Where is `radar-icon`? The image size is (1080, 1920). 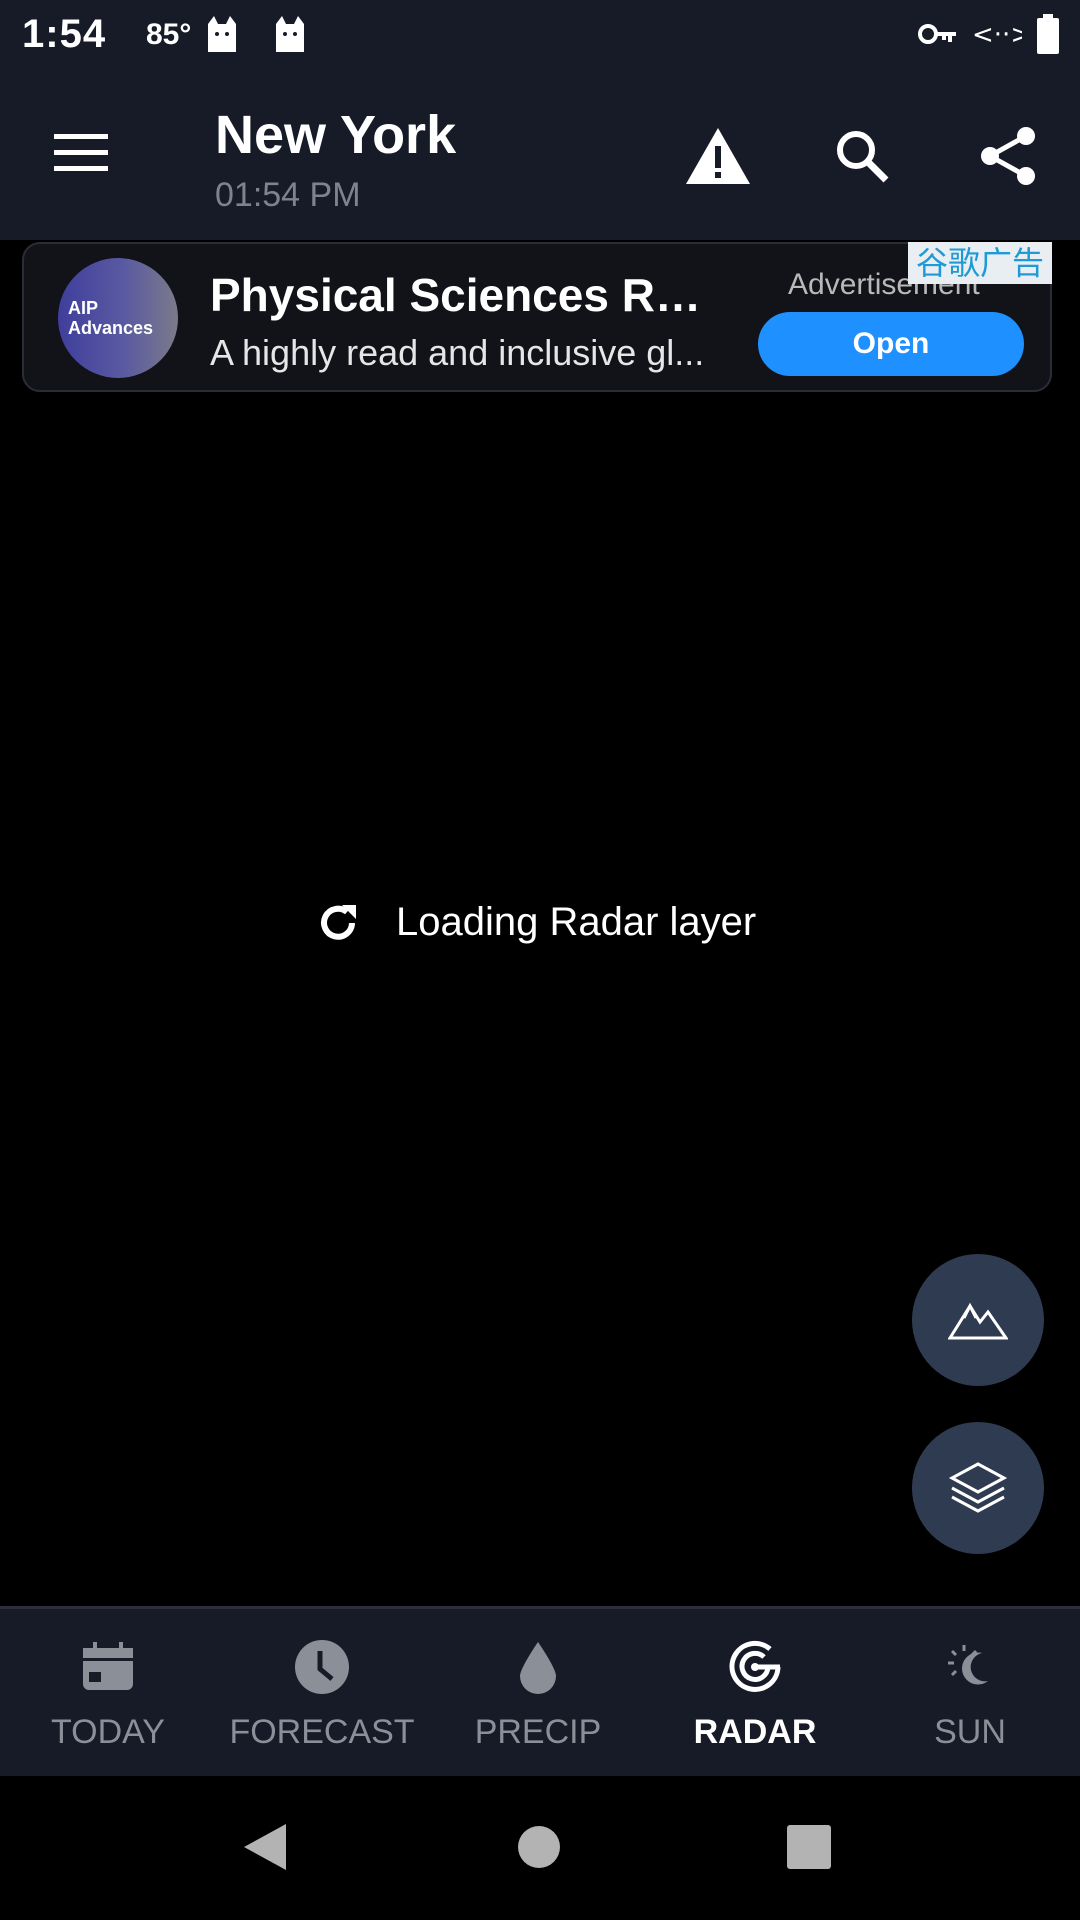 radar-icon is located at coordinates (755, 1667).